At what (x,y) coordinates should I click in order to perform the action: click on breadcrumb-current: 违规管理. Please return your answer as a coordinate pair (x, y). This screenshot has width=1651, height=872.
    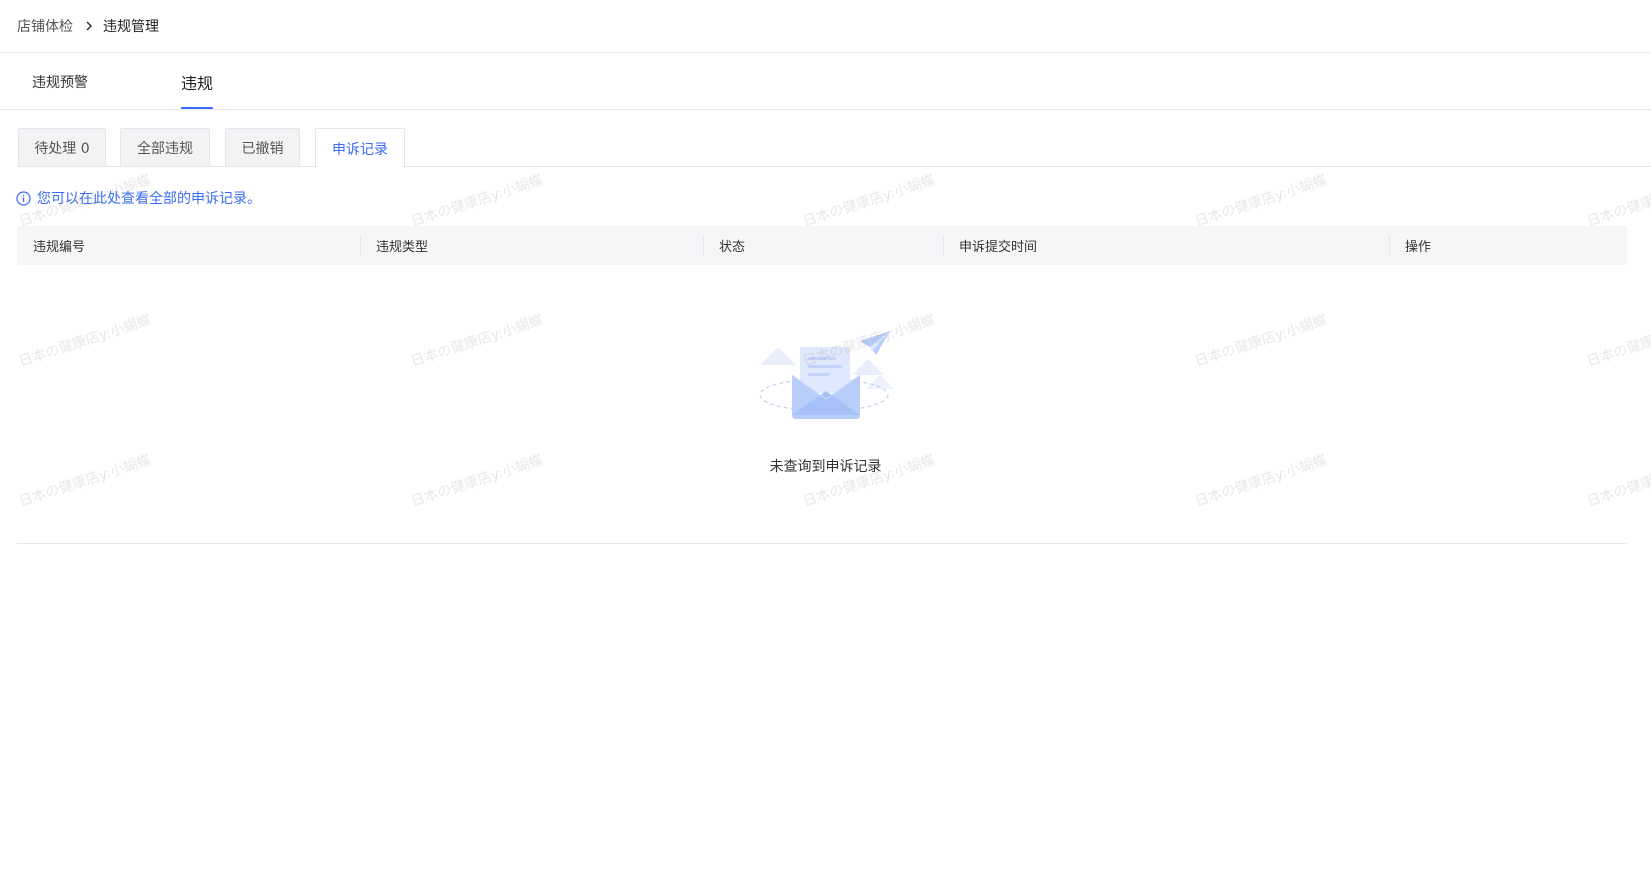
    Looking at the image, I should click on (131, 27).